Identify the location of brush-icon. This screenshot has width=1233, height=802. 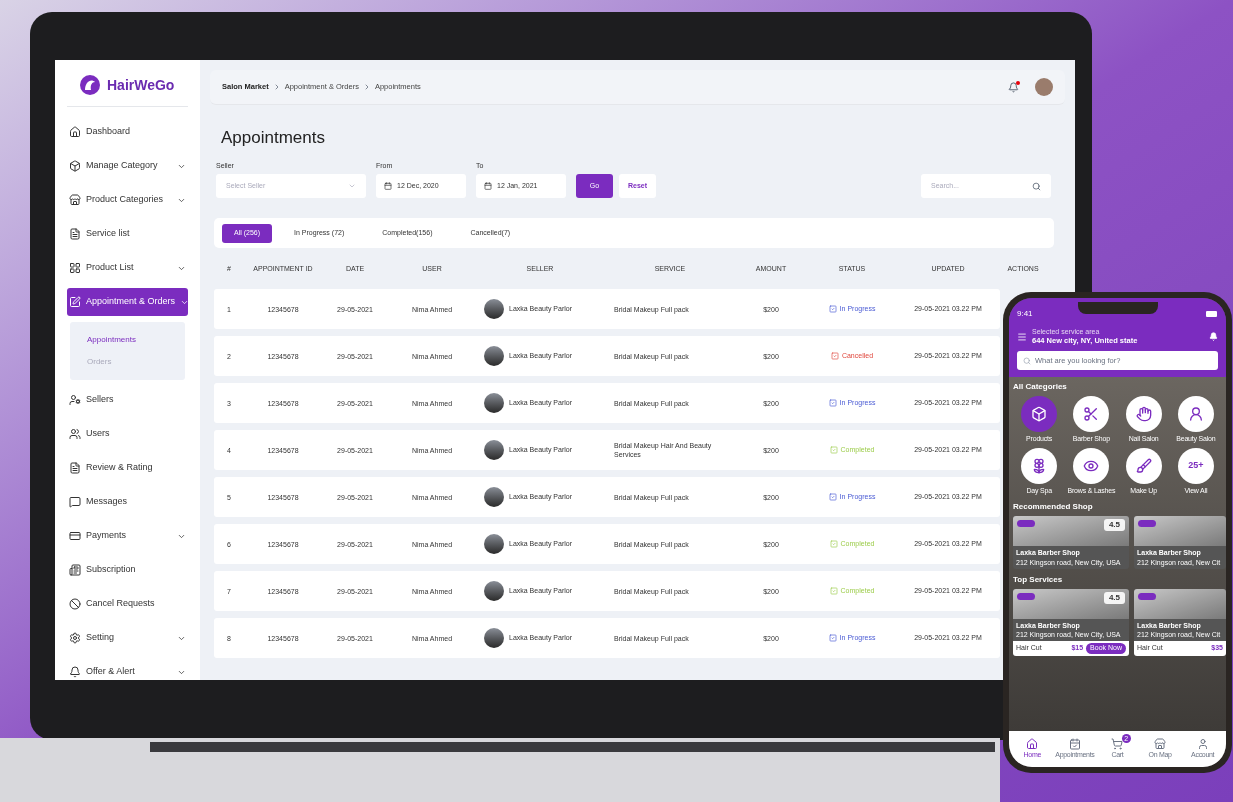
(1143, 465).